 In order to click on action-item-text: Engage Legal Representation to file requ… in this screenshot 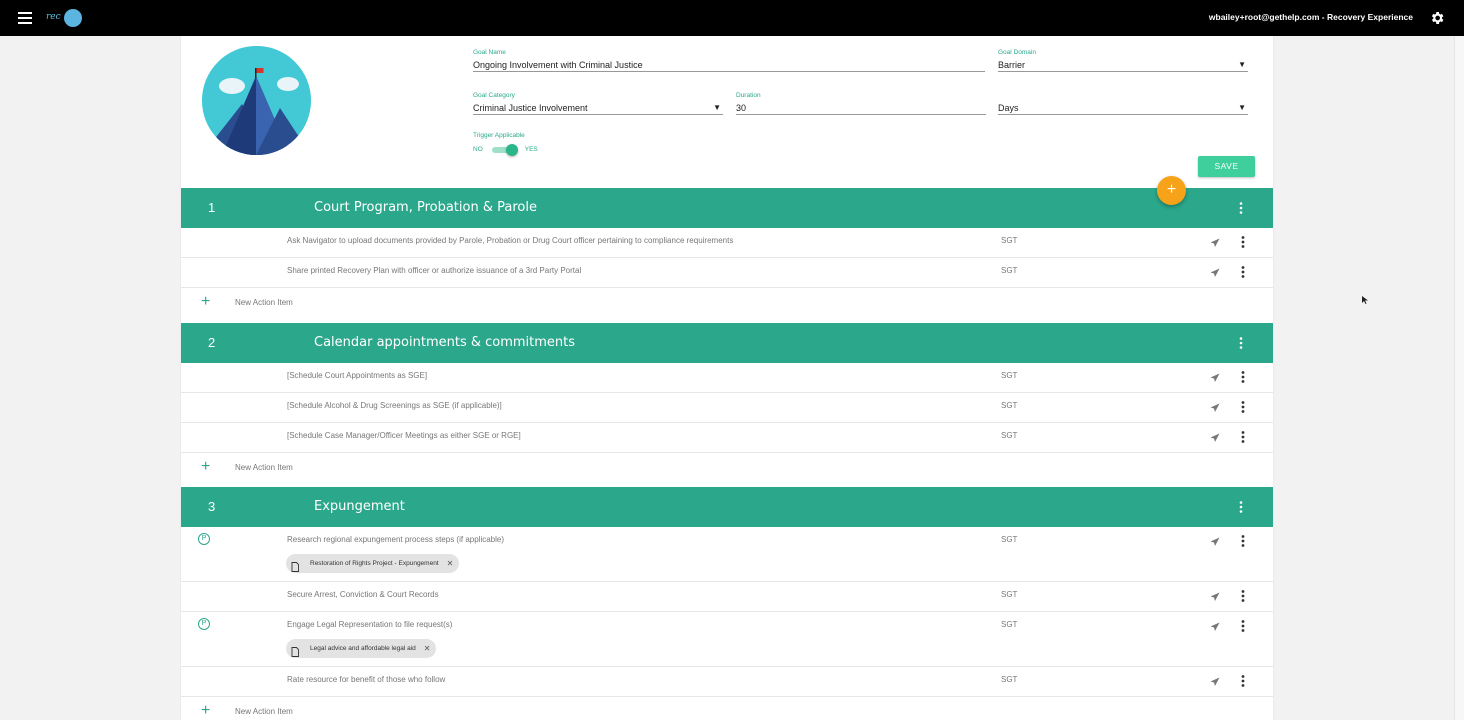, I will do `click(369, 624)`.